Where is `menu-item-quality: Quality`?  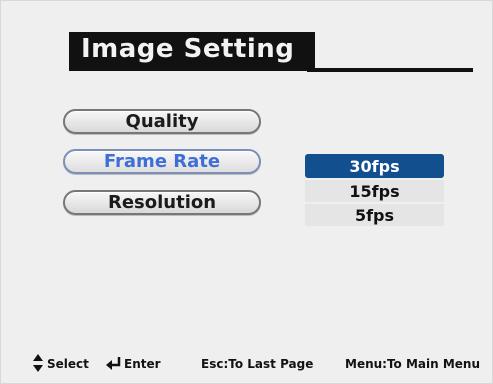 menu-item-quality: Quality is located at coordinates (162, 121).